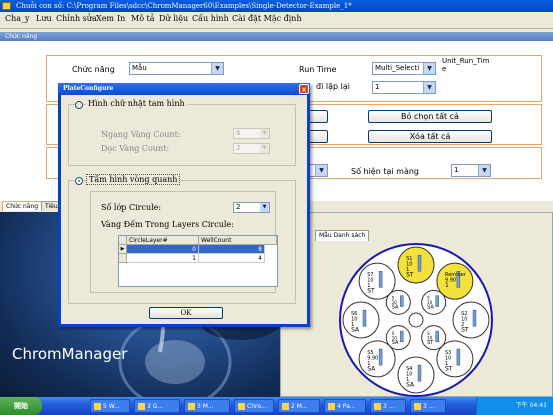 This screenshot has width=553, height=415. Describe the element at coordinates (434, 338) in the screenshot. I see `plate-well: S10ST` at that location.